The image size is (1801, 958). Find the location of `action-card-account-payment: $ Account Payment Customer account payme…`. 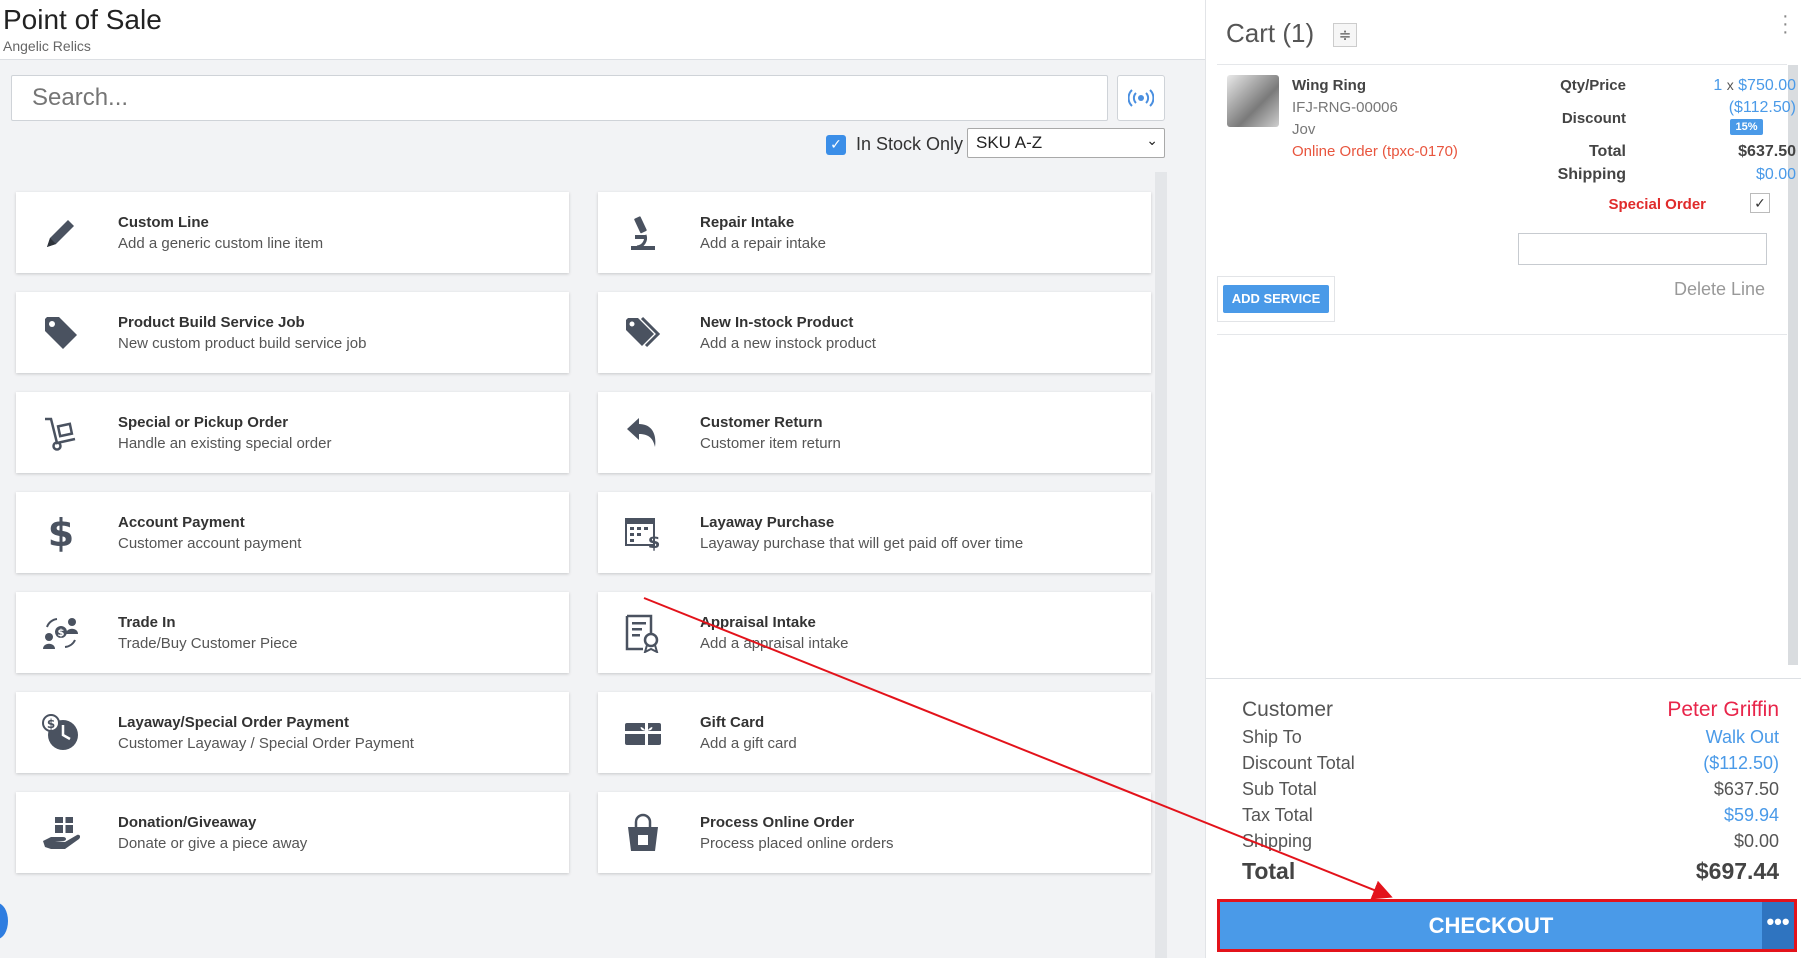

action-card-account-payment: $ Account Payment Customer account payme… is located at coordinates (292, 532).